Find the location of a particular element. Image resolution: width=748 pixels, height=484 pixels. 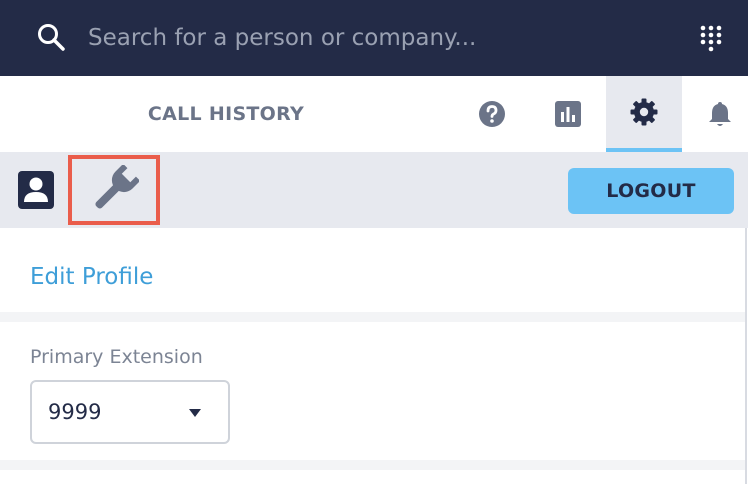

tools-button is located at coordinates (114, 190).